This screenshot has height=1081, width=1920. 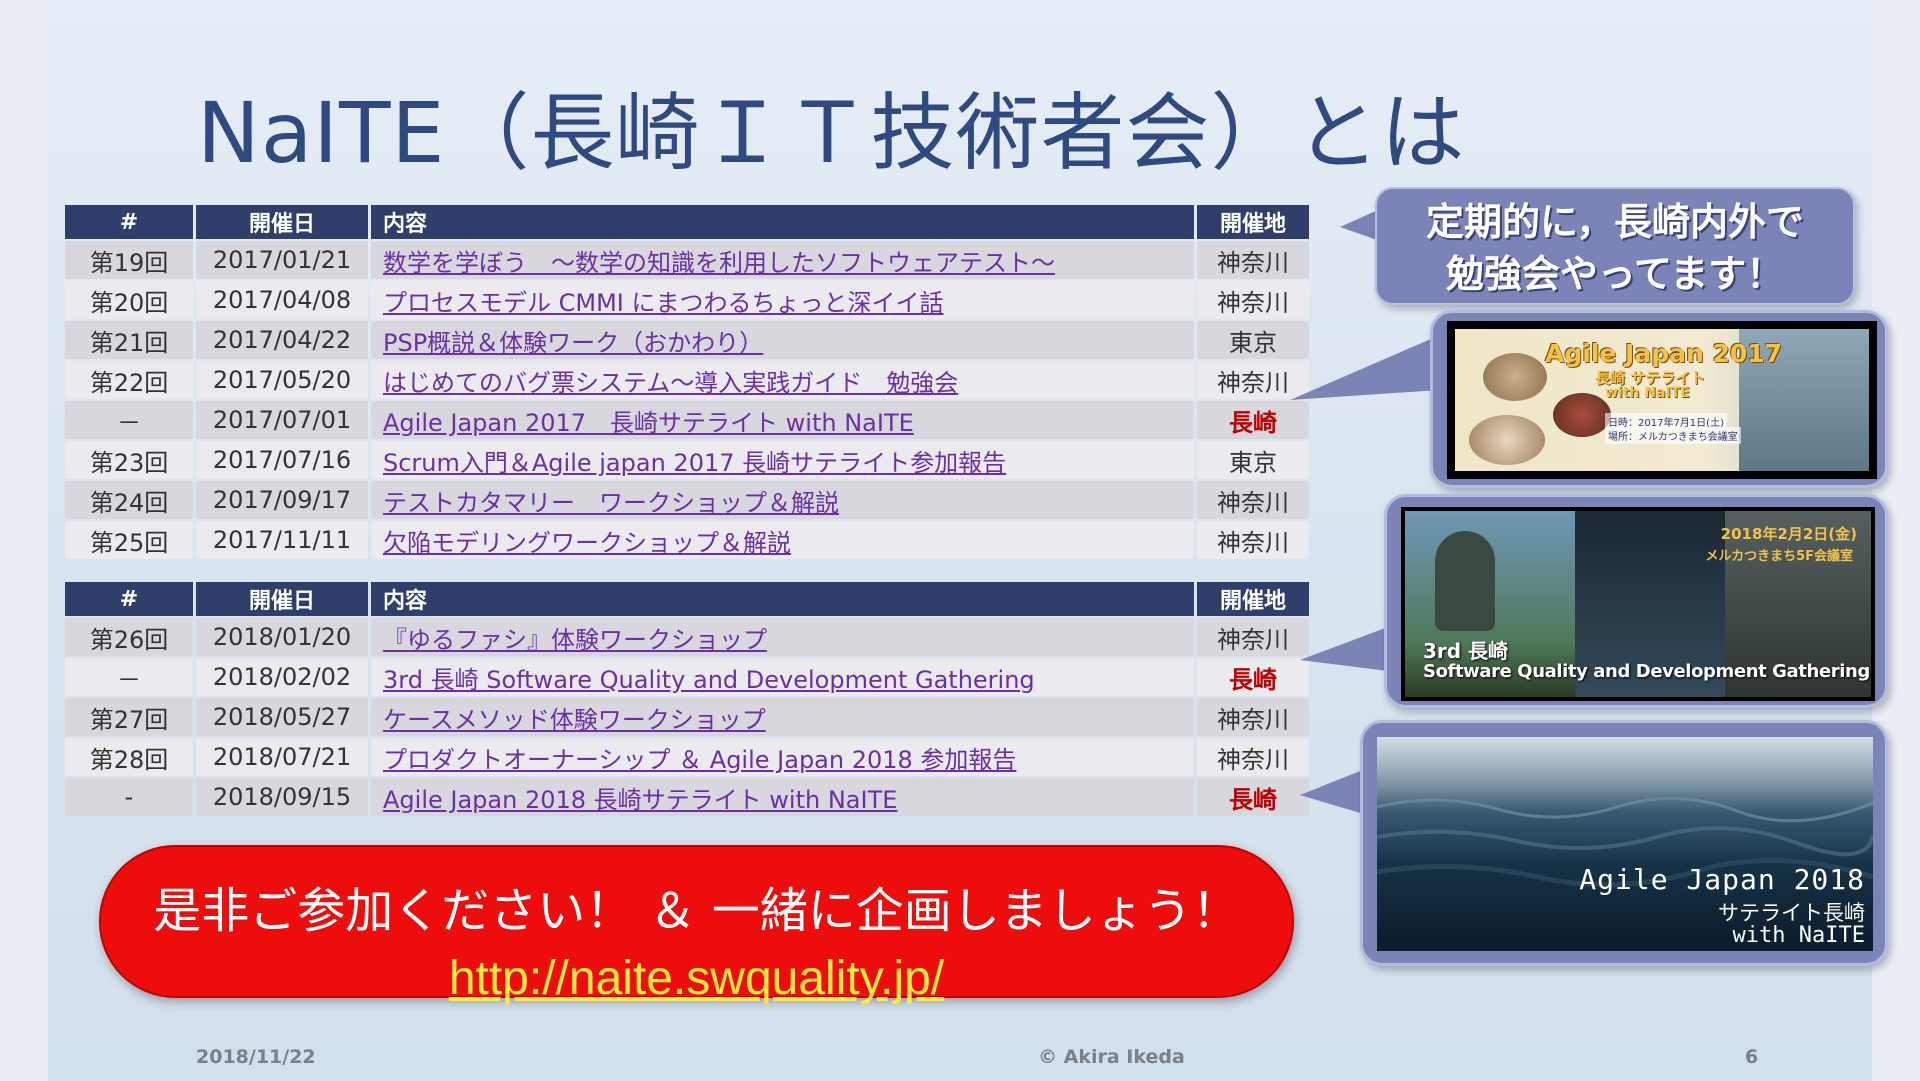 I want to click on session-date-cell: 2018/09/15, so click(x=282, y=797).